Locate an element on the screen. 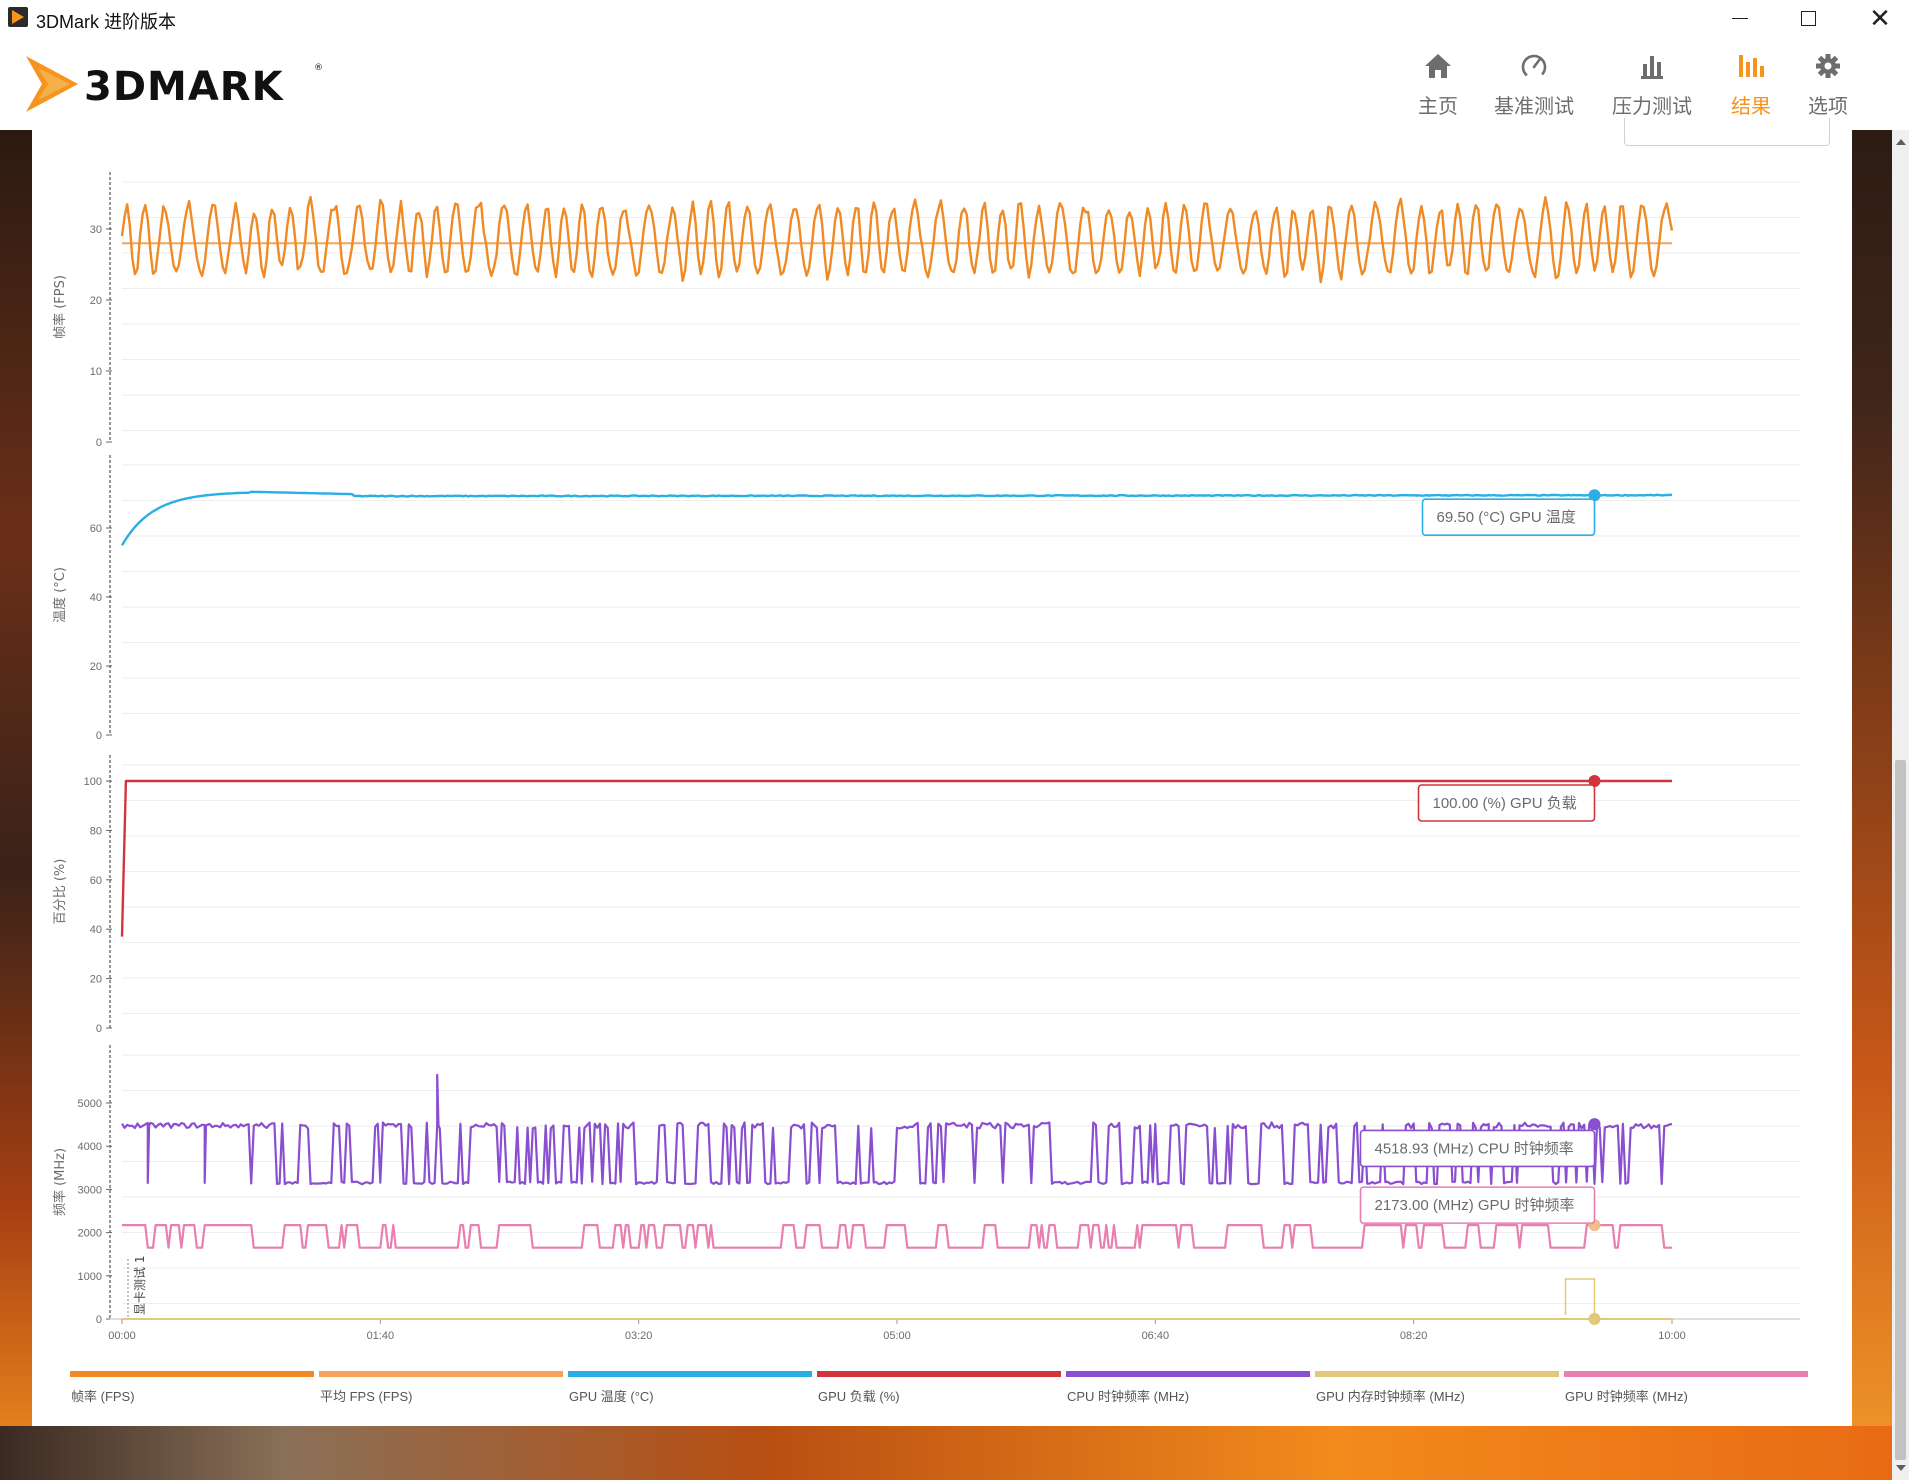 This screenshot has height=1480, width=1909. gpu-memory-clock-hover-dot is located at coordinates (1594, 1319).